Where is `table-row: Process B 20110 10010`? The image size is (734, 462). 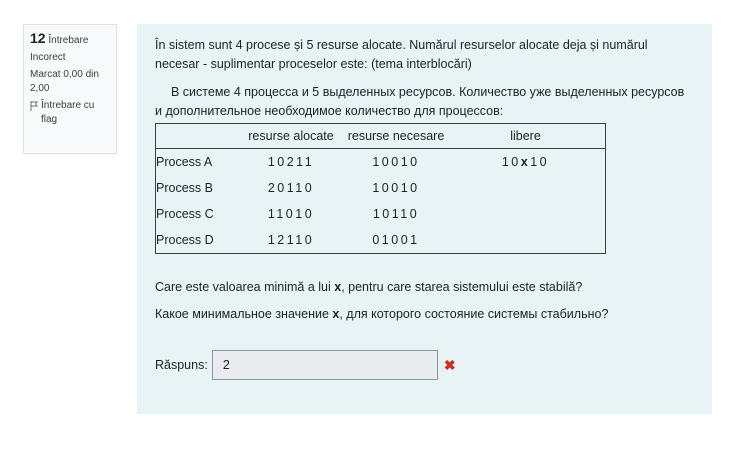 table-row: Process B 20110 10010 is located at coordinates (381, 188).